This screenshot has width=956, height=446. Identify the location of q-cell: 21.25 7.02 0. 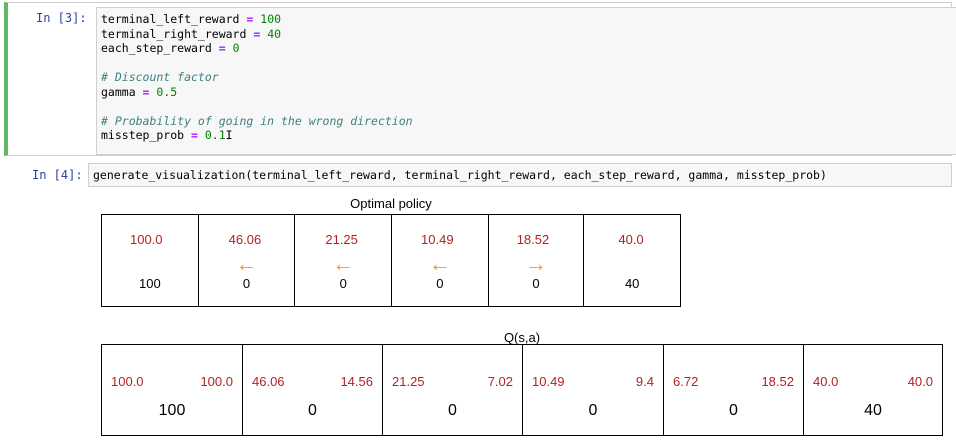
(453, 390).